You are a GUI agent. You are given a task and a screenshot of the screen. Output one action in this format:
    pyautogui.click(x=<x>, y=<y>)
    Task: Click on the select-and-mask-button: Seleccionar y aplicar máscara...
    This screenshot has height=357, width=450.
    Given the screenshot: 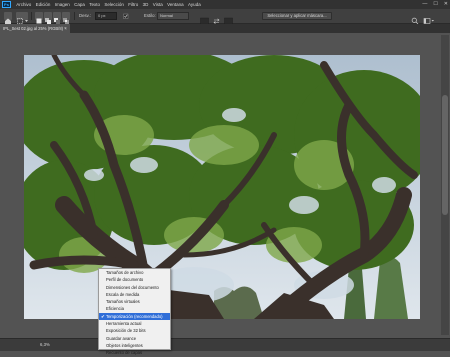 What is the action you would take?
    pyautogui.click(x=297, y=16)
    